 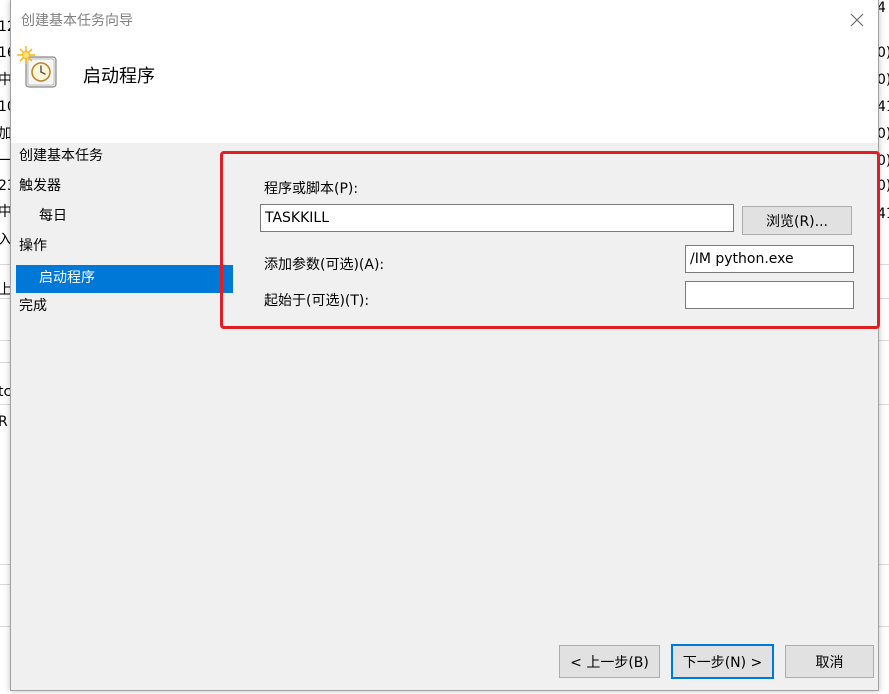 I want to click on nav-item-start-program: 启动程序, so click(x=124, y=279).